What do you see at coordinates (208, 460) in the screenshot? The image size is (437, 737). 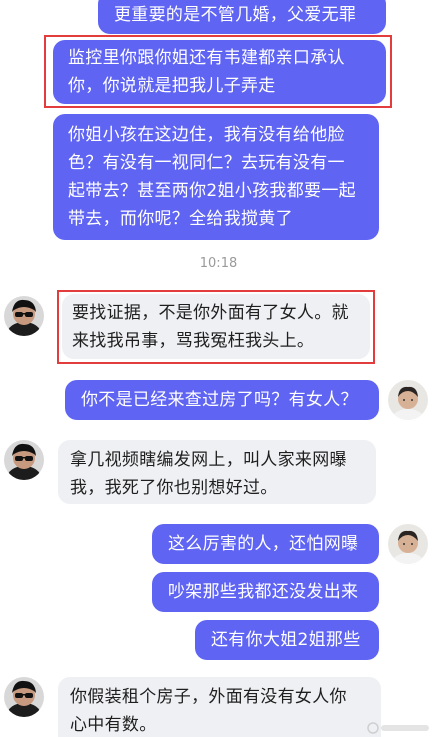 I see `message-text-line: 拿几视频瞎编发网上，叫人家来网曝` at bounding box center [208, 460].